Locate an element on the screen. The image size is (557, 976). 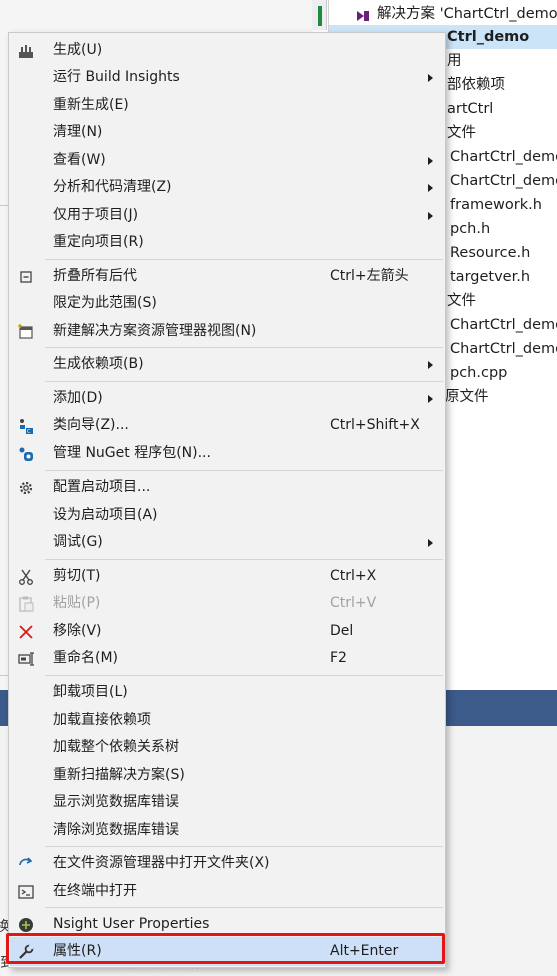
tree-item: pch.cpp is located at coordinates (478, 373).